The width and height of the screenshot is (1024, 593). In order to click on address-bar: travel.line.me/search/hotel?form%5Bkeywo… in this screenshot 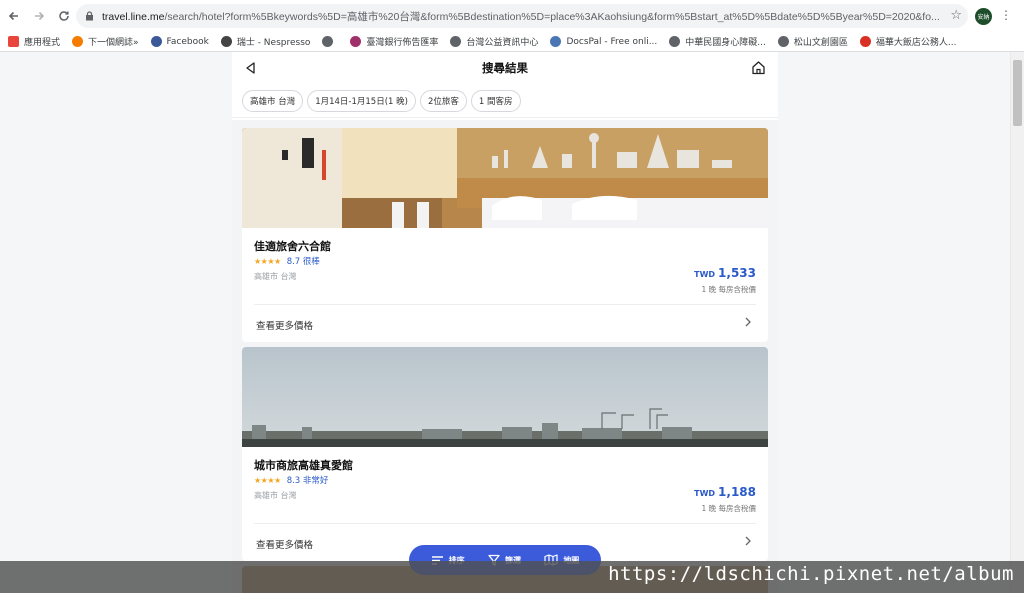, I will do `click(522, 16)`.